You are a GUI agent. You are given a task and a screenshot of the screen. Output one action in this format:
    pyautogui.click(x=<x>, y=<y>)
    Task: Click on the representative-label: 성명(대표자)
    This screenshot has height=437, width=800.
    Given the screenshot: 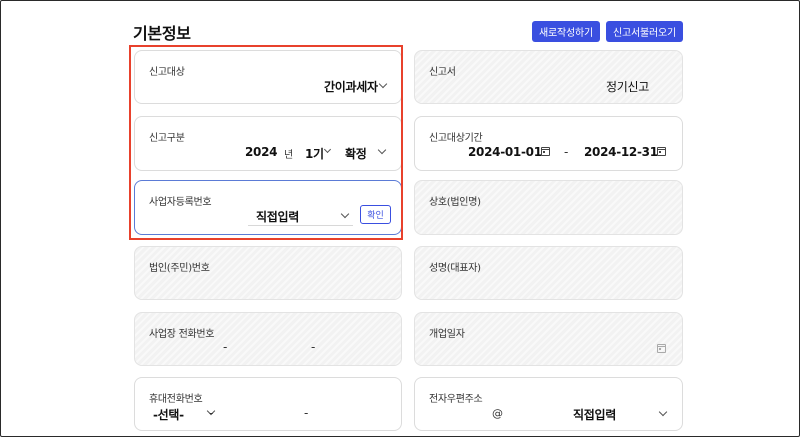 What is the action you would take?
    pyautogui.click(x=455, y=268)
    